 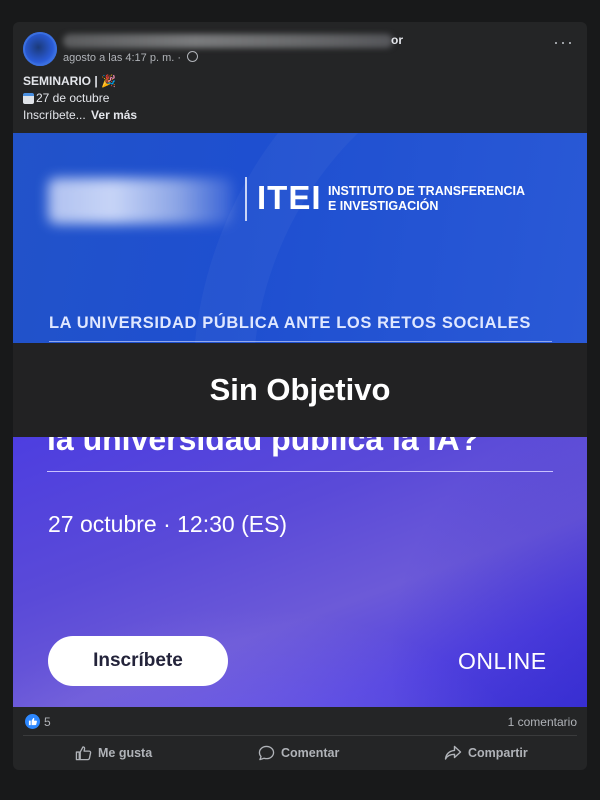 I want to click on banner-rule, so click(x=300, y=341).